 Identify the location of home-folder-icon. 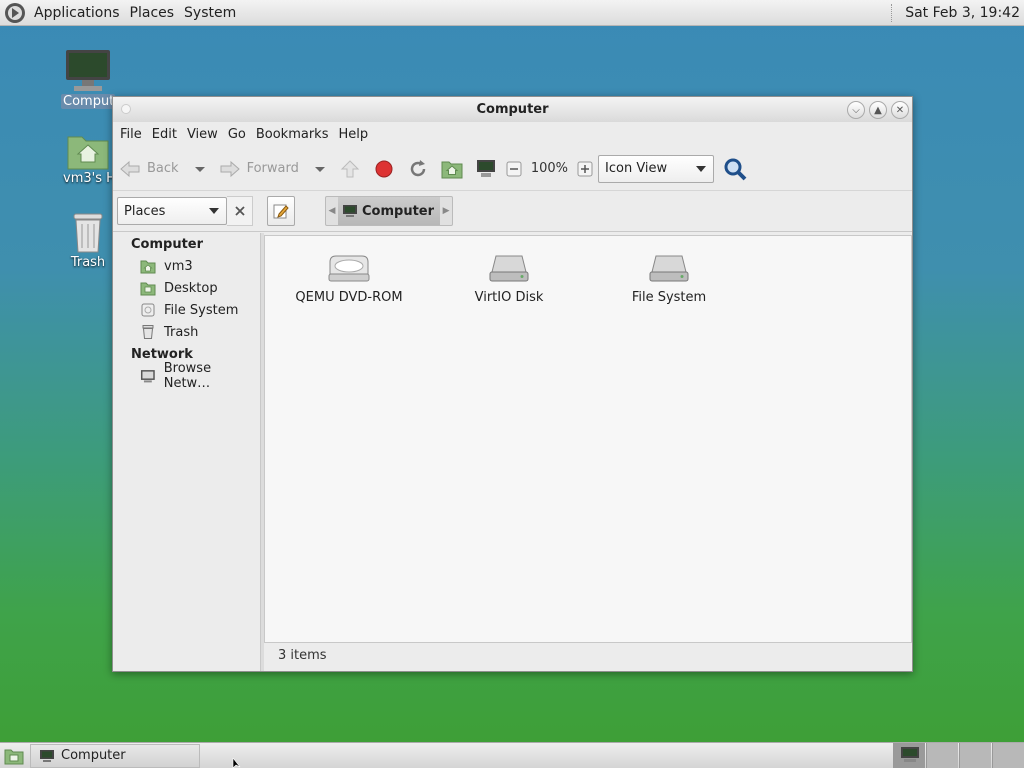
(148, 267).